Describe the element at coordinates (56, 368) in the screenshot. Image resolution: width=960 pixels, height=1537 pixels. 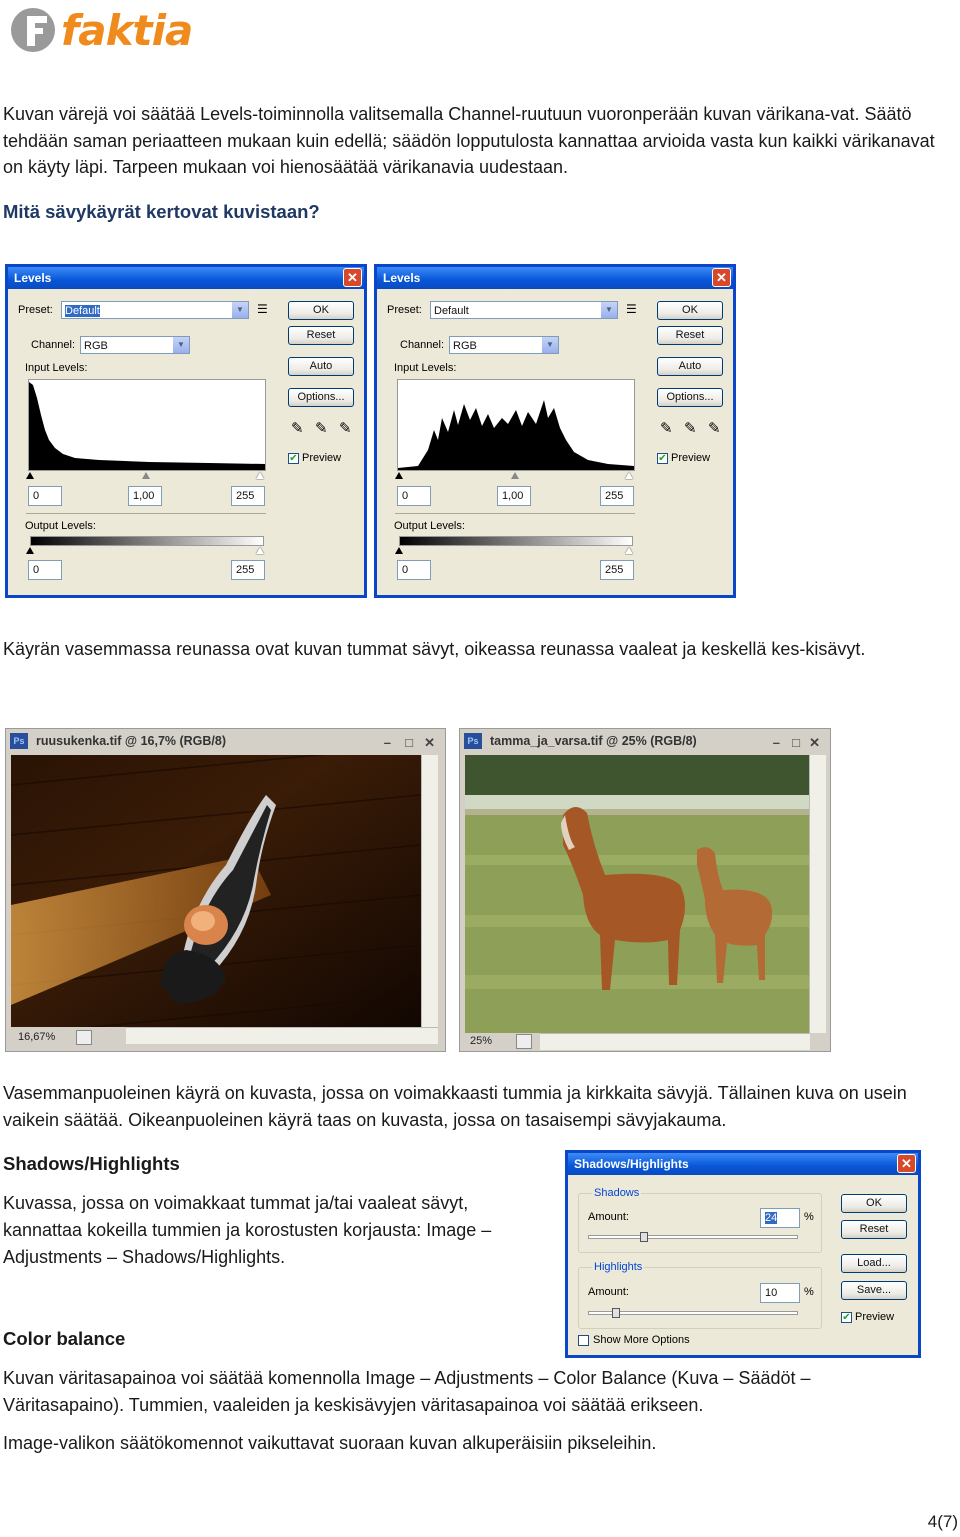
I see `input-levels-label: Input Levels:` at that location.